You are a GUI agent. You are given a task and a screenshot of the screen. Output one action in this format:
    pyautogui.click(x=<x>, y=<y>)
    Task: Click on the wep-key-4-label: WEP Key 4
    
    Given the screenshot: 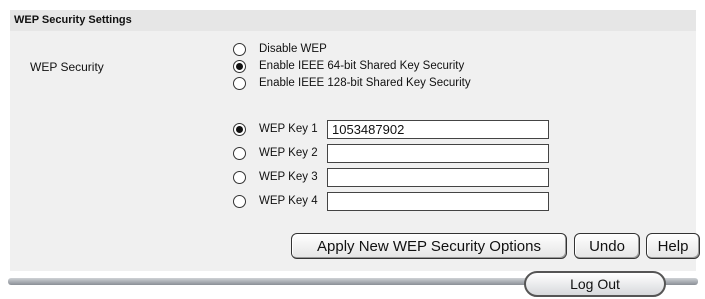 What is the action you would take?
    pyautogui.click(x=288, y=201)
    